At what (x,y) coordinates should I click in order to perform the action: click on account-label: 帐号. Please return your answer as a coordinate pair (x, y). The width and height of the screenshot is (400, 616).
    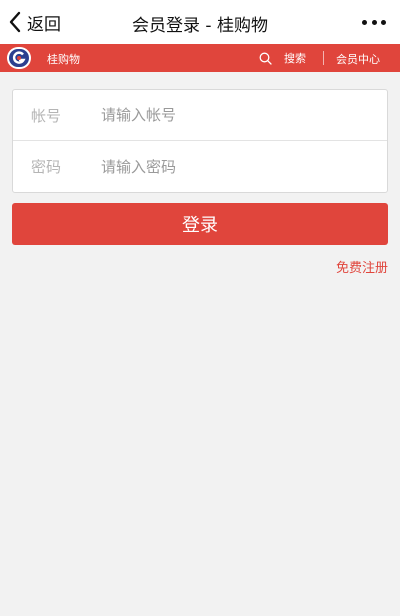
    Looking at the image, I should click on (46, 115).